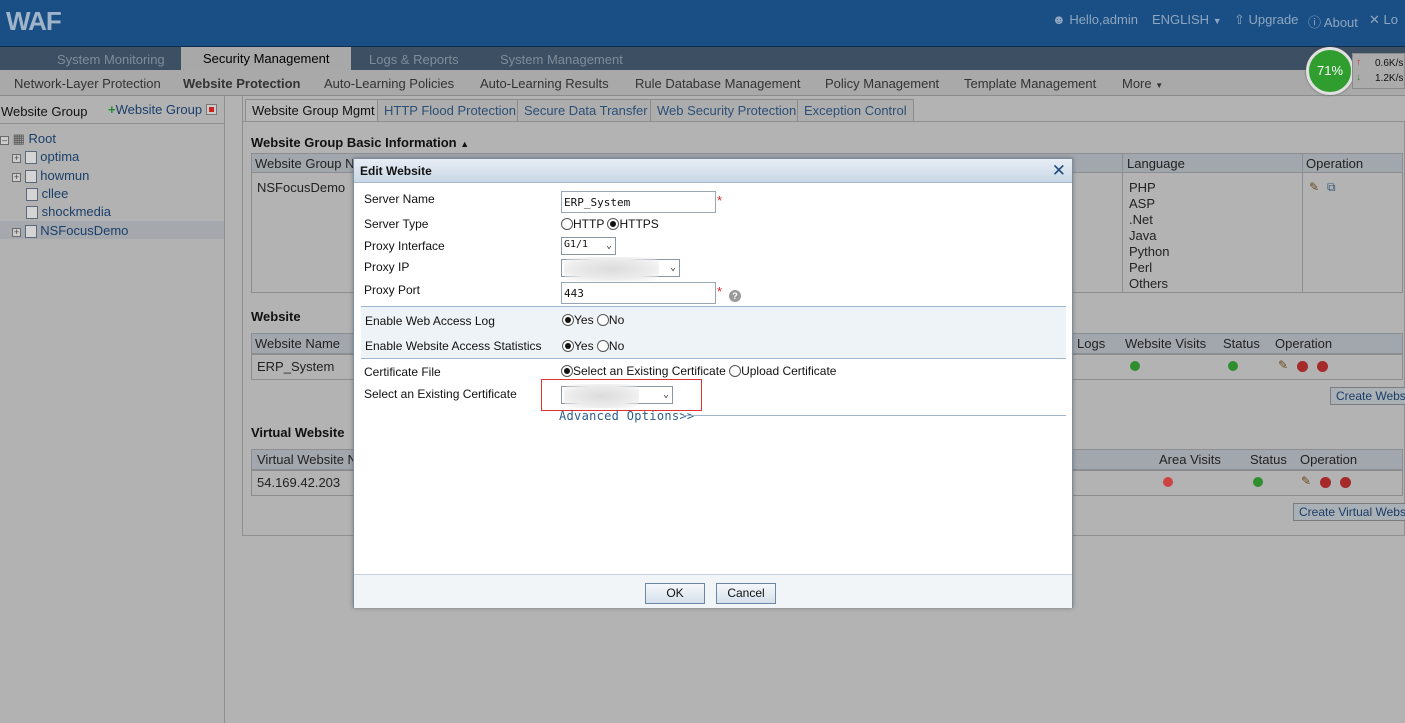 The height and width of the screenshot is (723, 1405). I want to click on subtab-more: More ▼, so click(1142, 83).